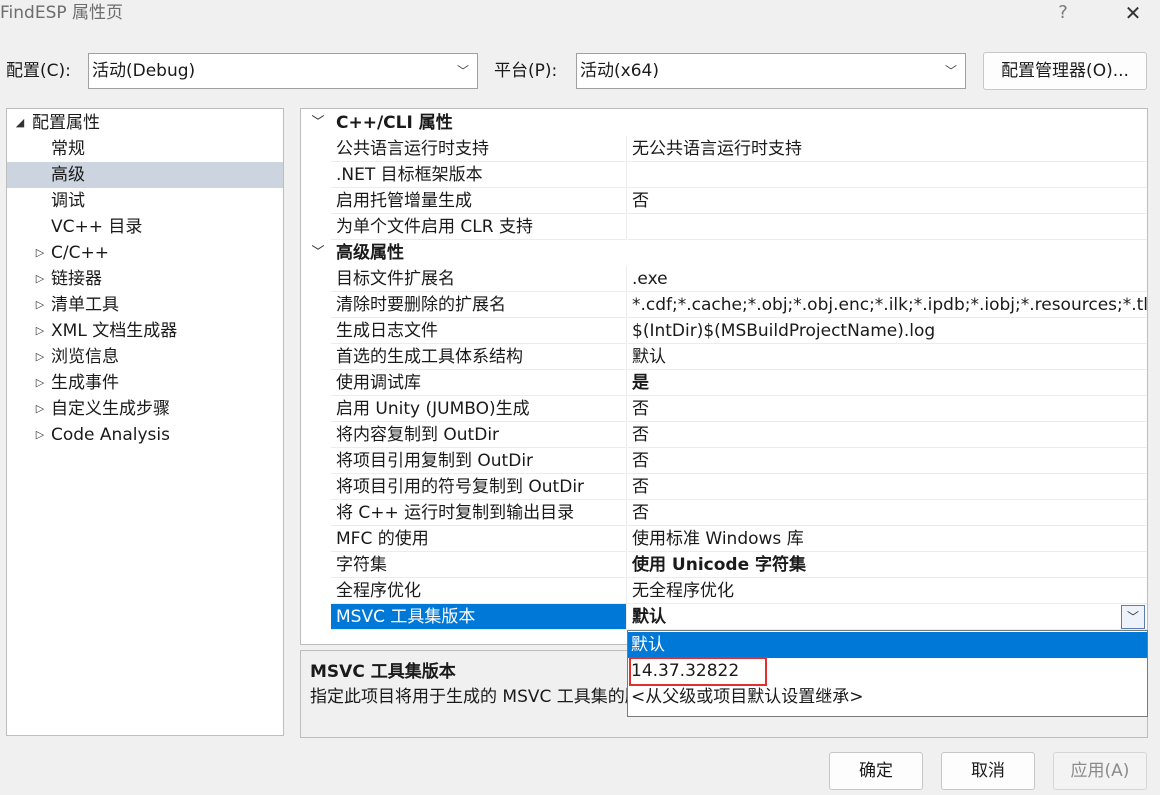  What do you see at coordinates (283, 71) in the screenshot?
I see `config-select: 活动(Debug) ﹀` at bounding box center [283, 71].